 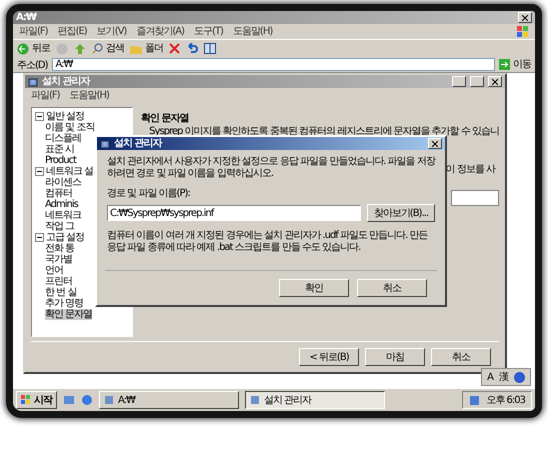 What do you see at coordinates (97, 48) in the screenshot?
I see `search-icon` at bounding box center [97, 48].